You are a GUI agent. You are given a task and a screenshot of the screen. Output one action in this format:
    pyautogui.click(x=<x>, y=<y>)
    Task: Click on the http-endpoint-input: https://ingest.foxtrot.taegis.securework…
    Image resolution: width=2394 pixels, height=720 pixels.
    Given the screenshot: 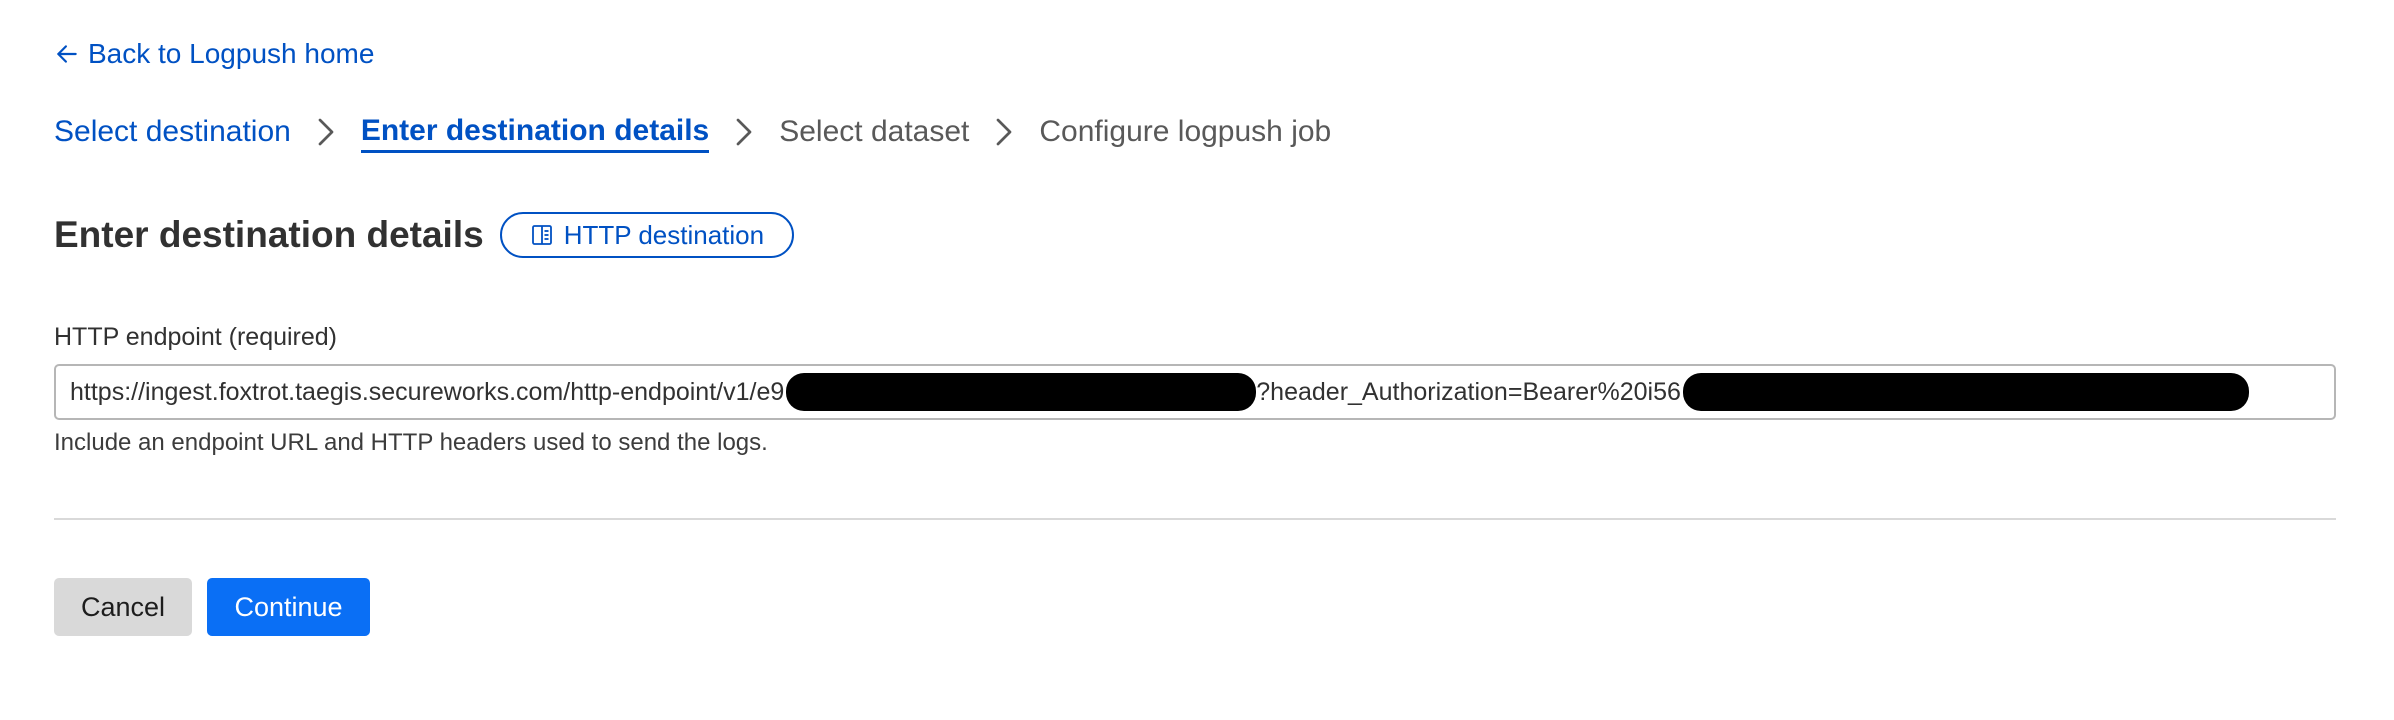 What is the action you would take?
    pyautogui.click(x=1195, y=392)
    